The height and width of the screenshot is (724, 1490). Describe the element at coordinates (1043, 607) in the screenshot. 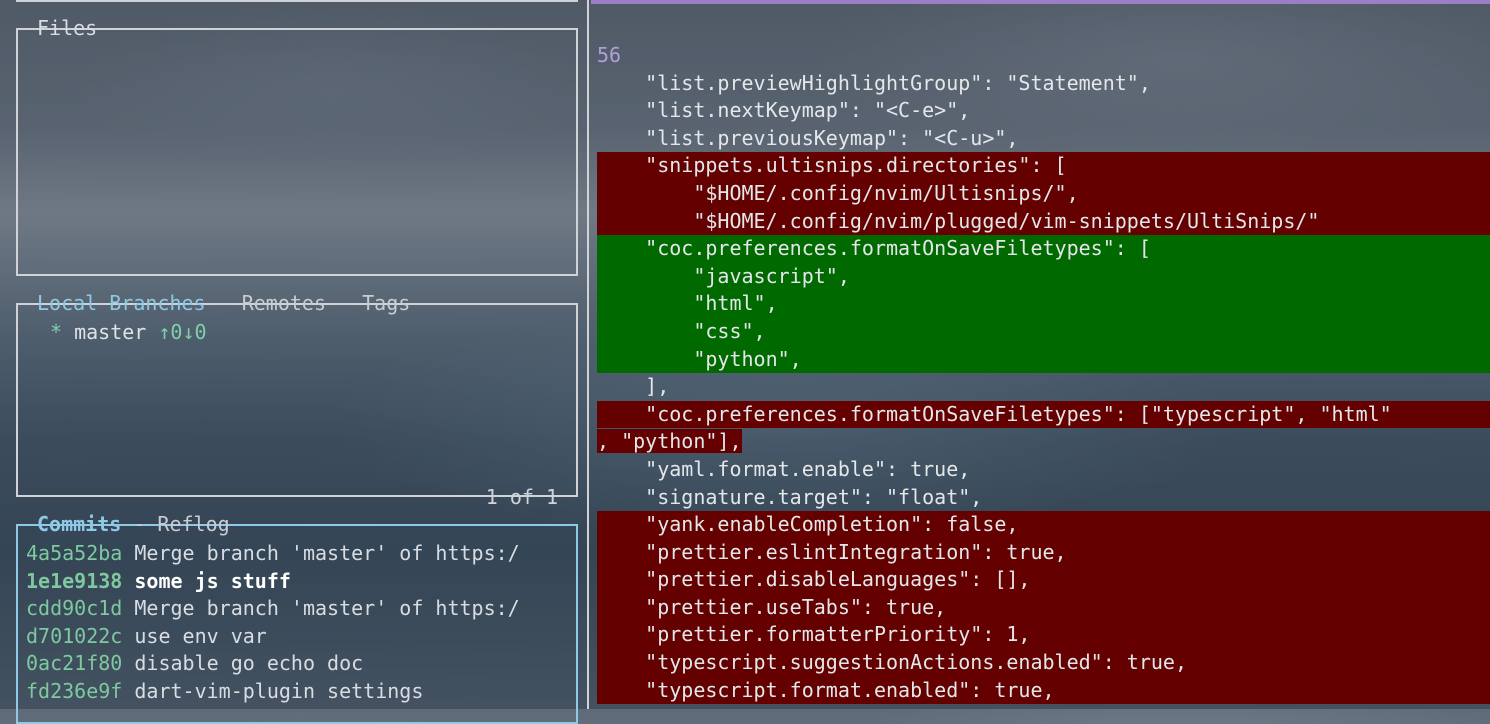

I see `diff-line-removed: "prettier.useTabs": true,` at that location.